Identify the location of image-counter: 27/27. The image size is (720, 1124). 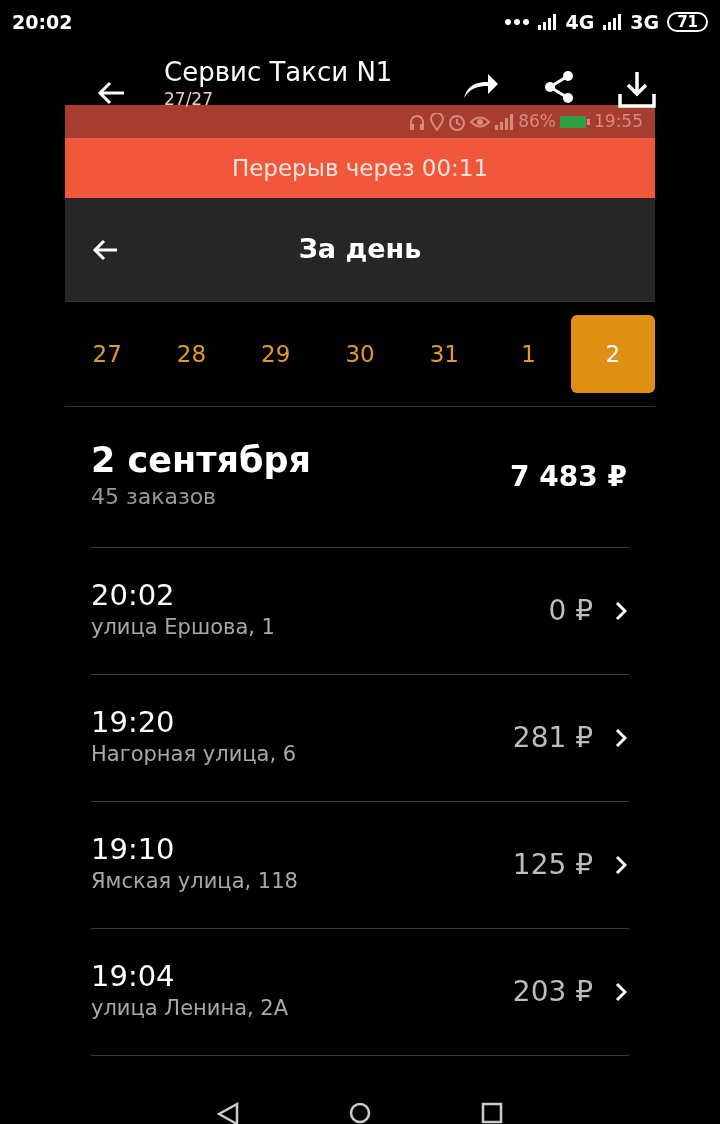
(189, 99).